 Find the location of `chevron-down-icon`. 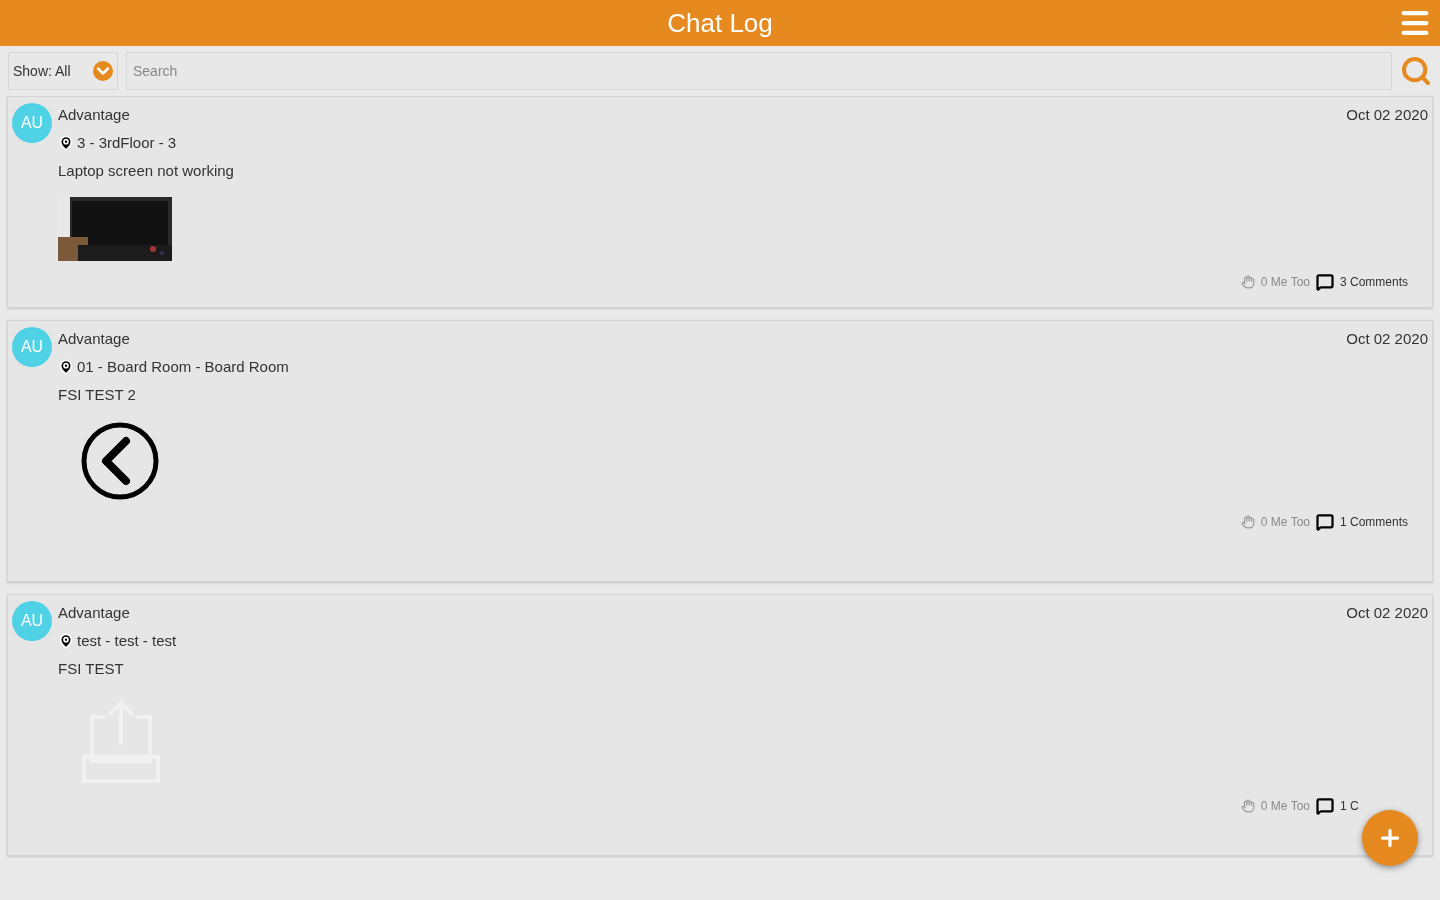

chevron-down-icon is located at coordinates (103, 71).